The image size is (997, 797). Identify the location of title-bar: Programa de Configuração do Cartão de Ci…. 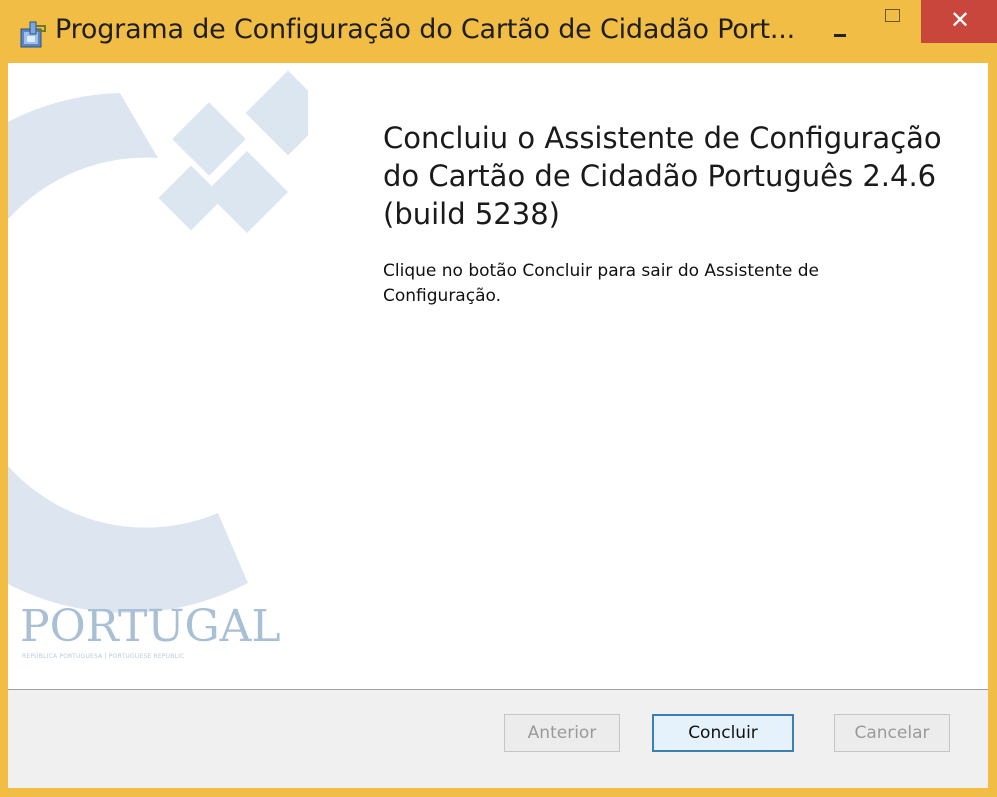
(498, 31).